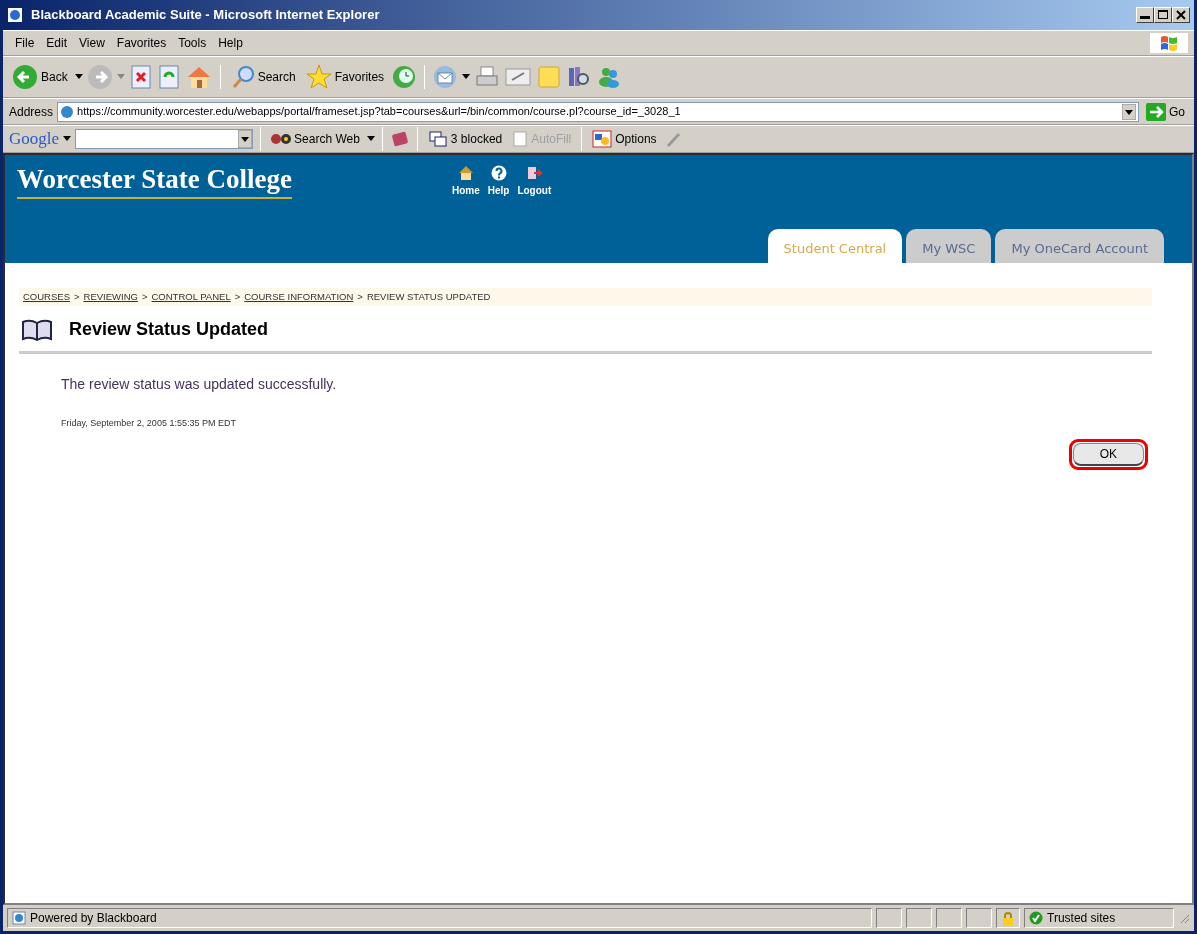  I want to click on maximize-icon, so click(1163, 15).